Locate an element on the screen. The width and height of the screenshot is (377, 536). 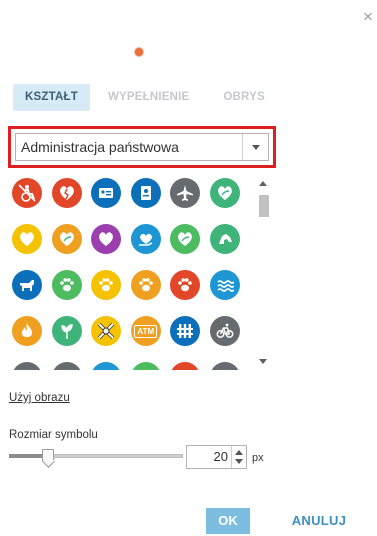
size-unit: px is located at coordinates (258, 458).